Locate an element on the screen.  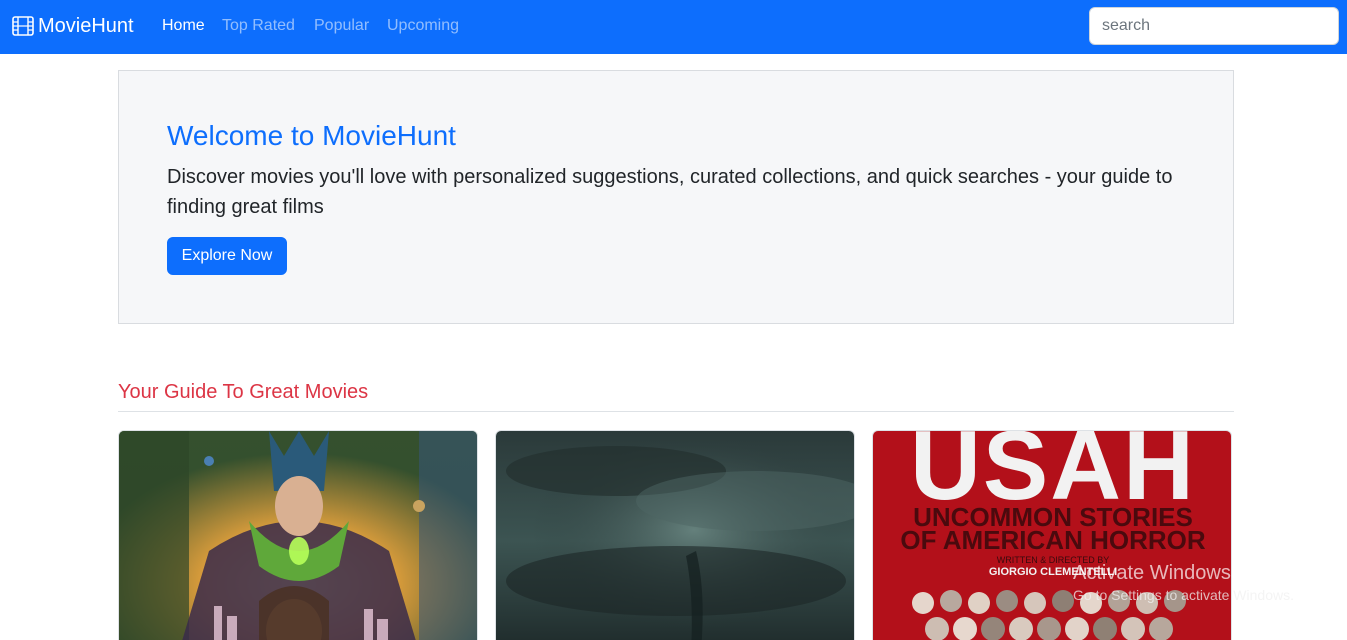
nav-link-popular: Popular is located at coordinates (341, 26).